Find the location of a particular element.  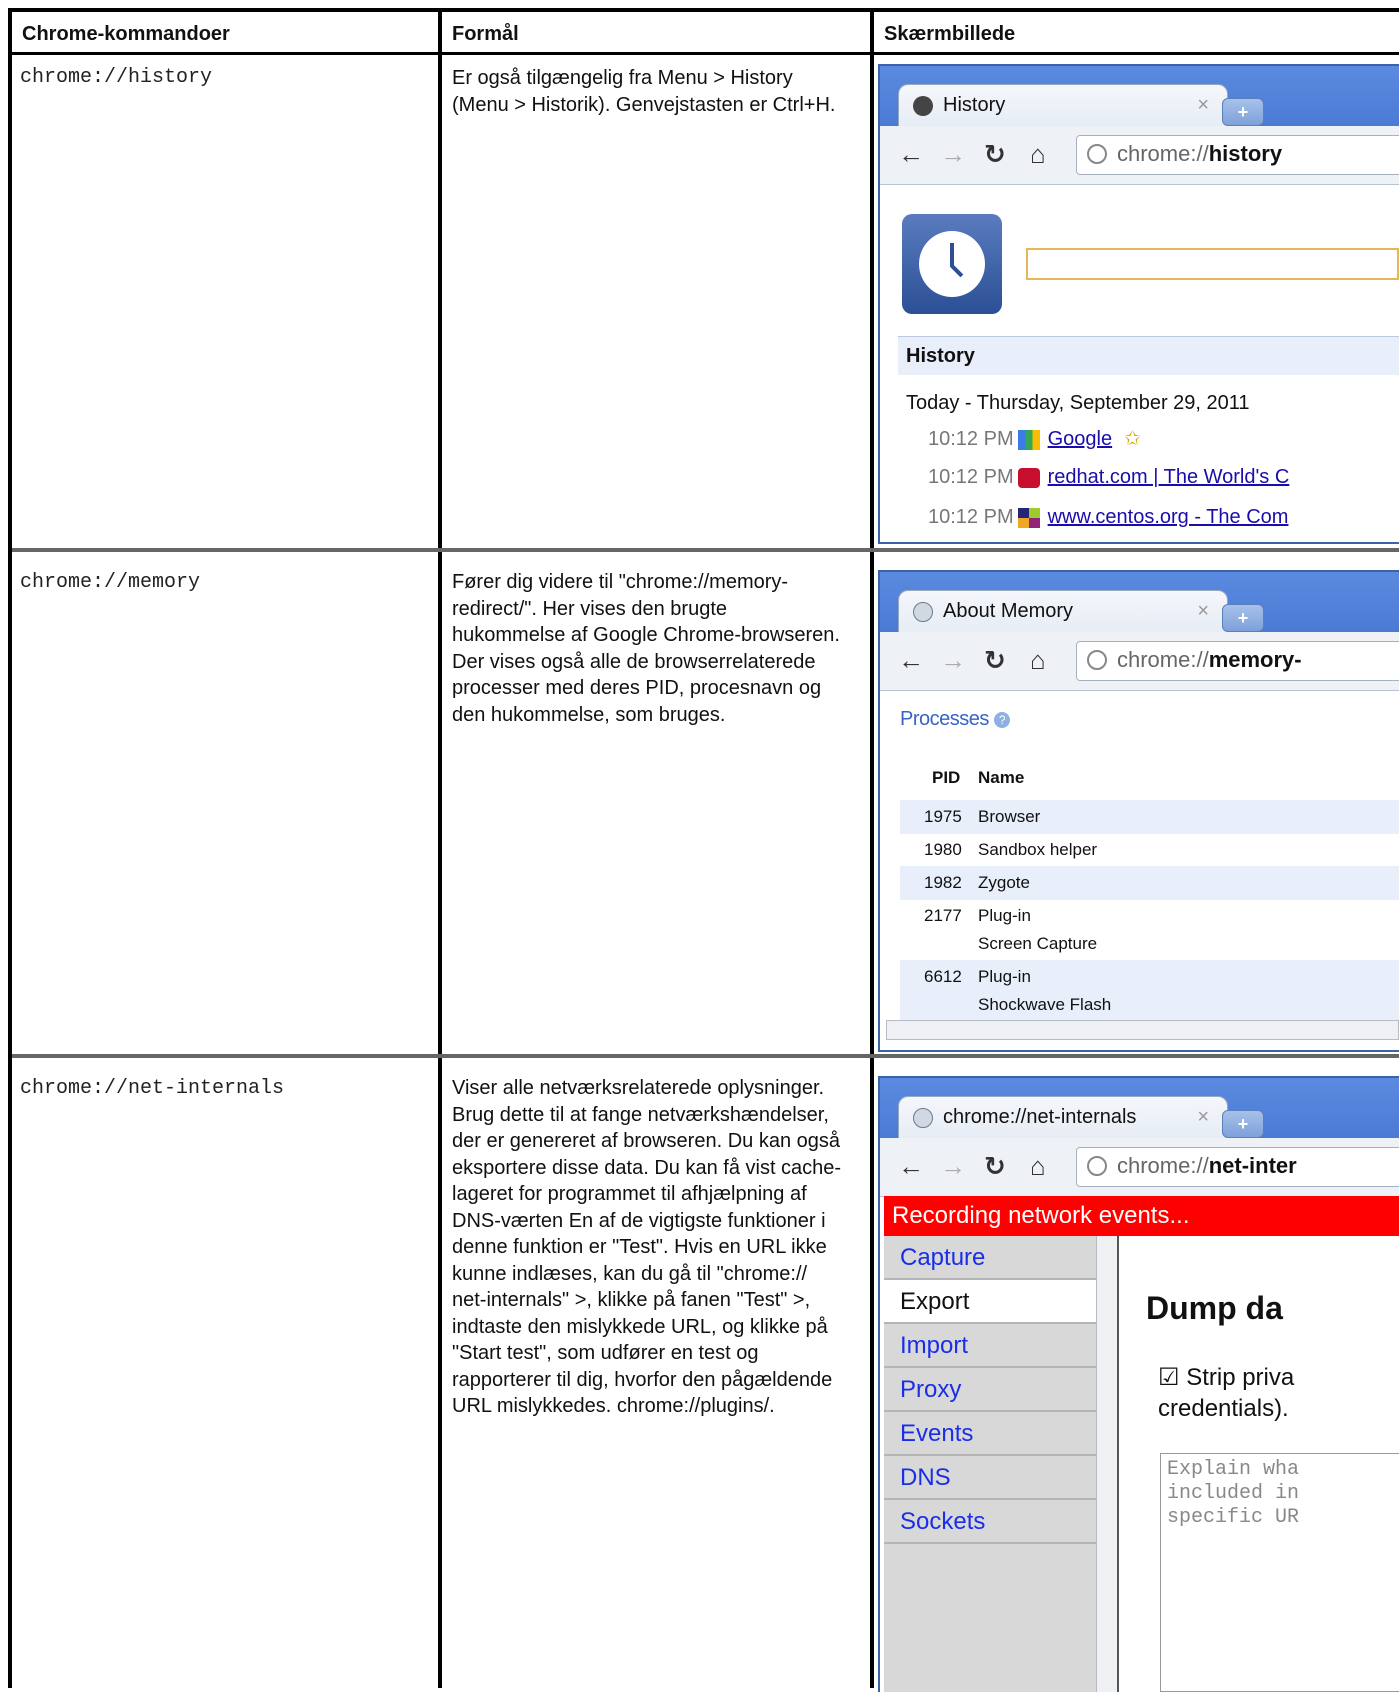

clock-icon is located at coordinates (923, 106).